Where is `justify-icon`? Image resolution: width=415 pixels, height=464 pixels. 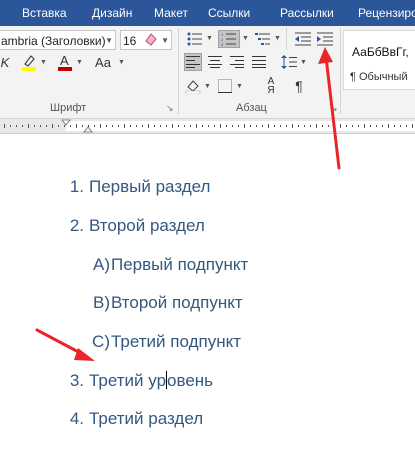 justify-icon is located at coordinates (259, 62).